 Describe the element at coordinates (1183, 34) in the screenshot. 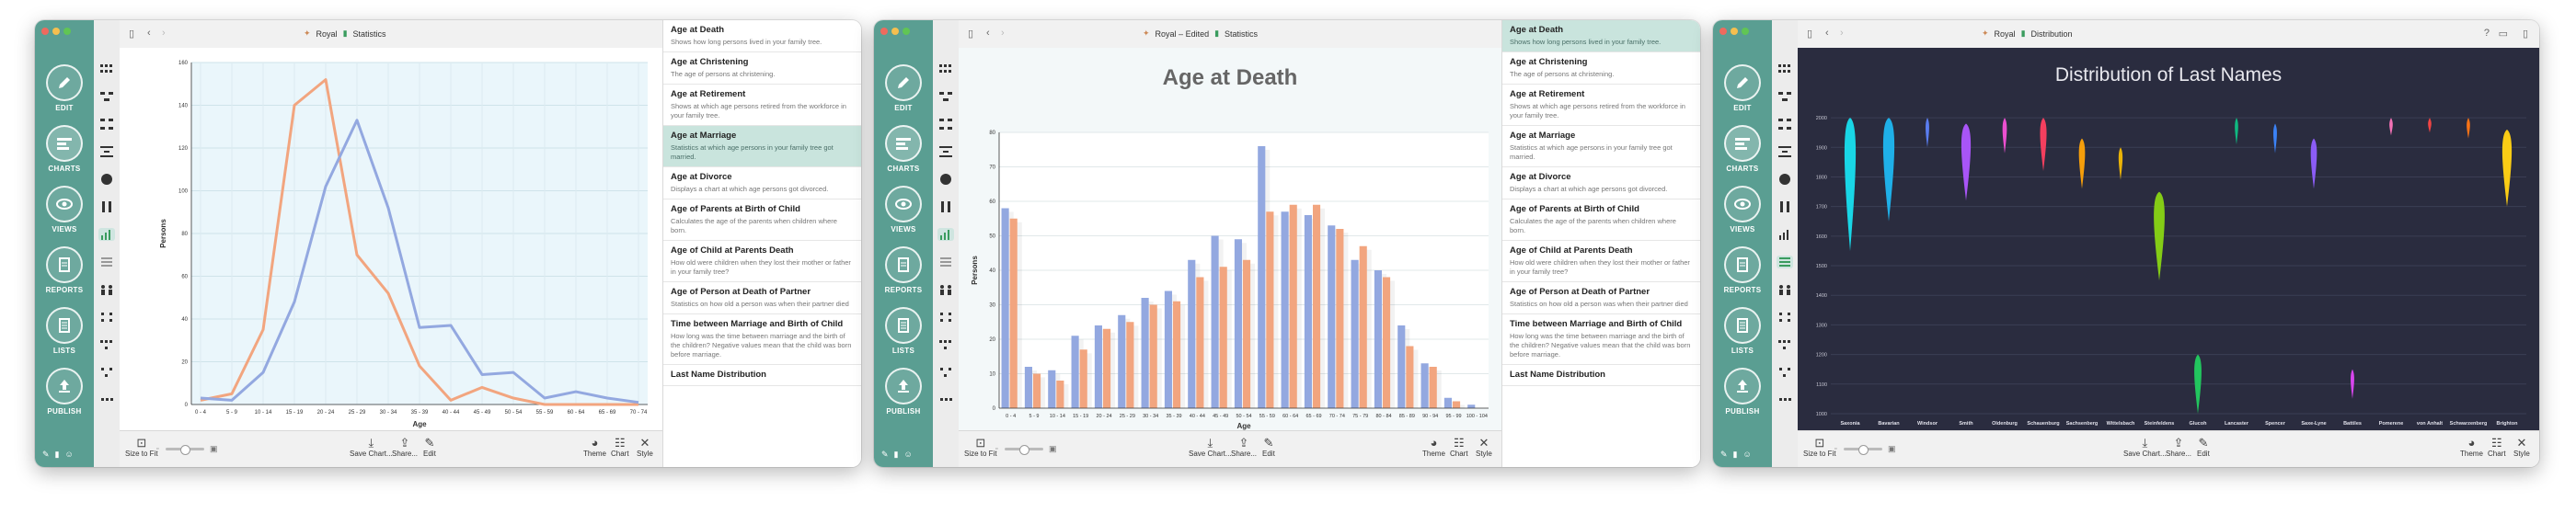

I see `breadcrumb-tree: Royal – Edited` at that location.